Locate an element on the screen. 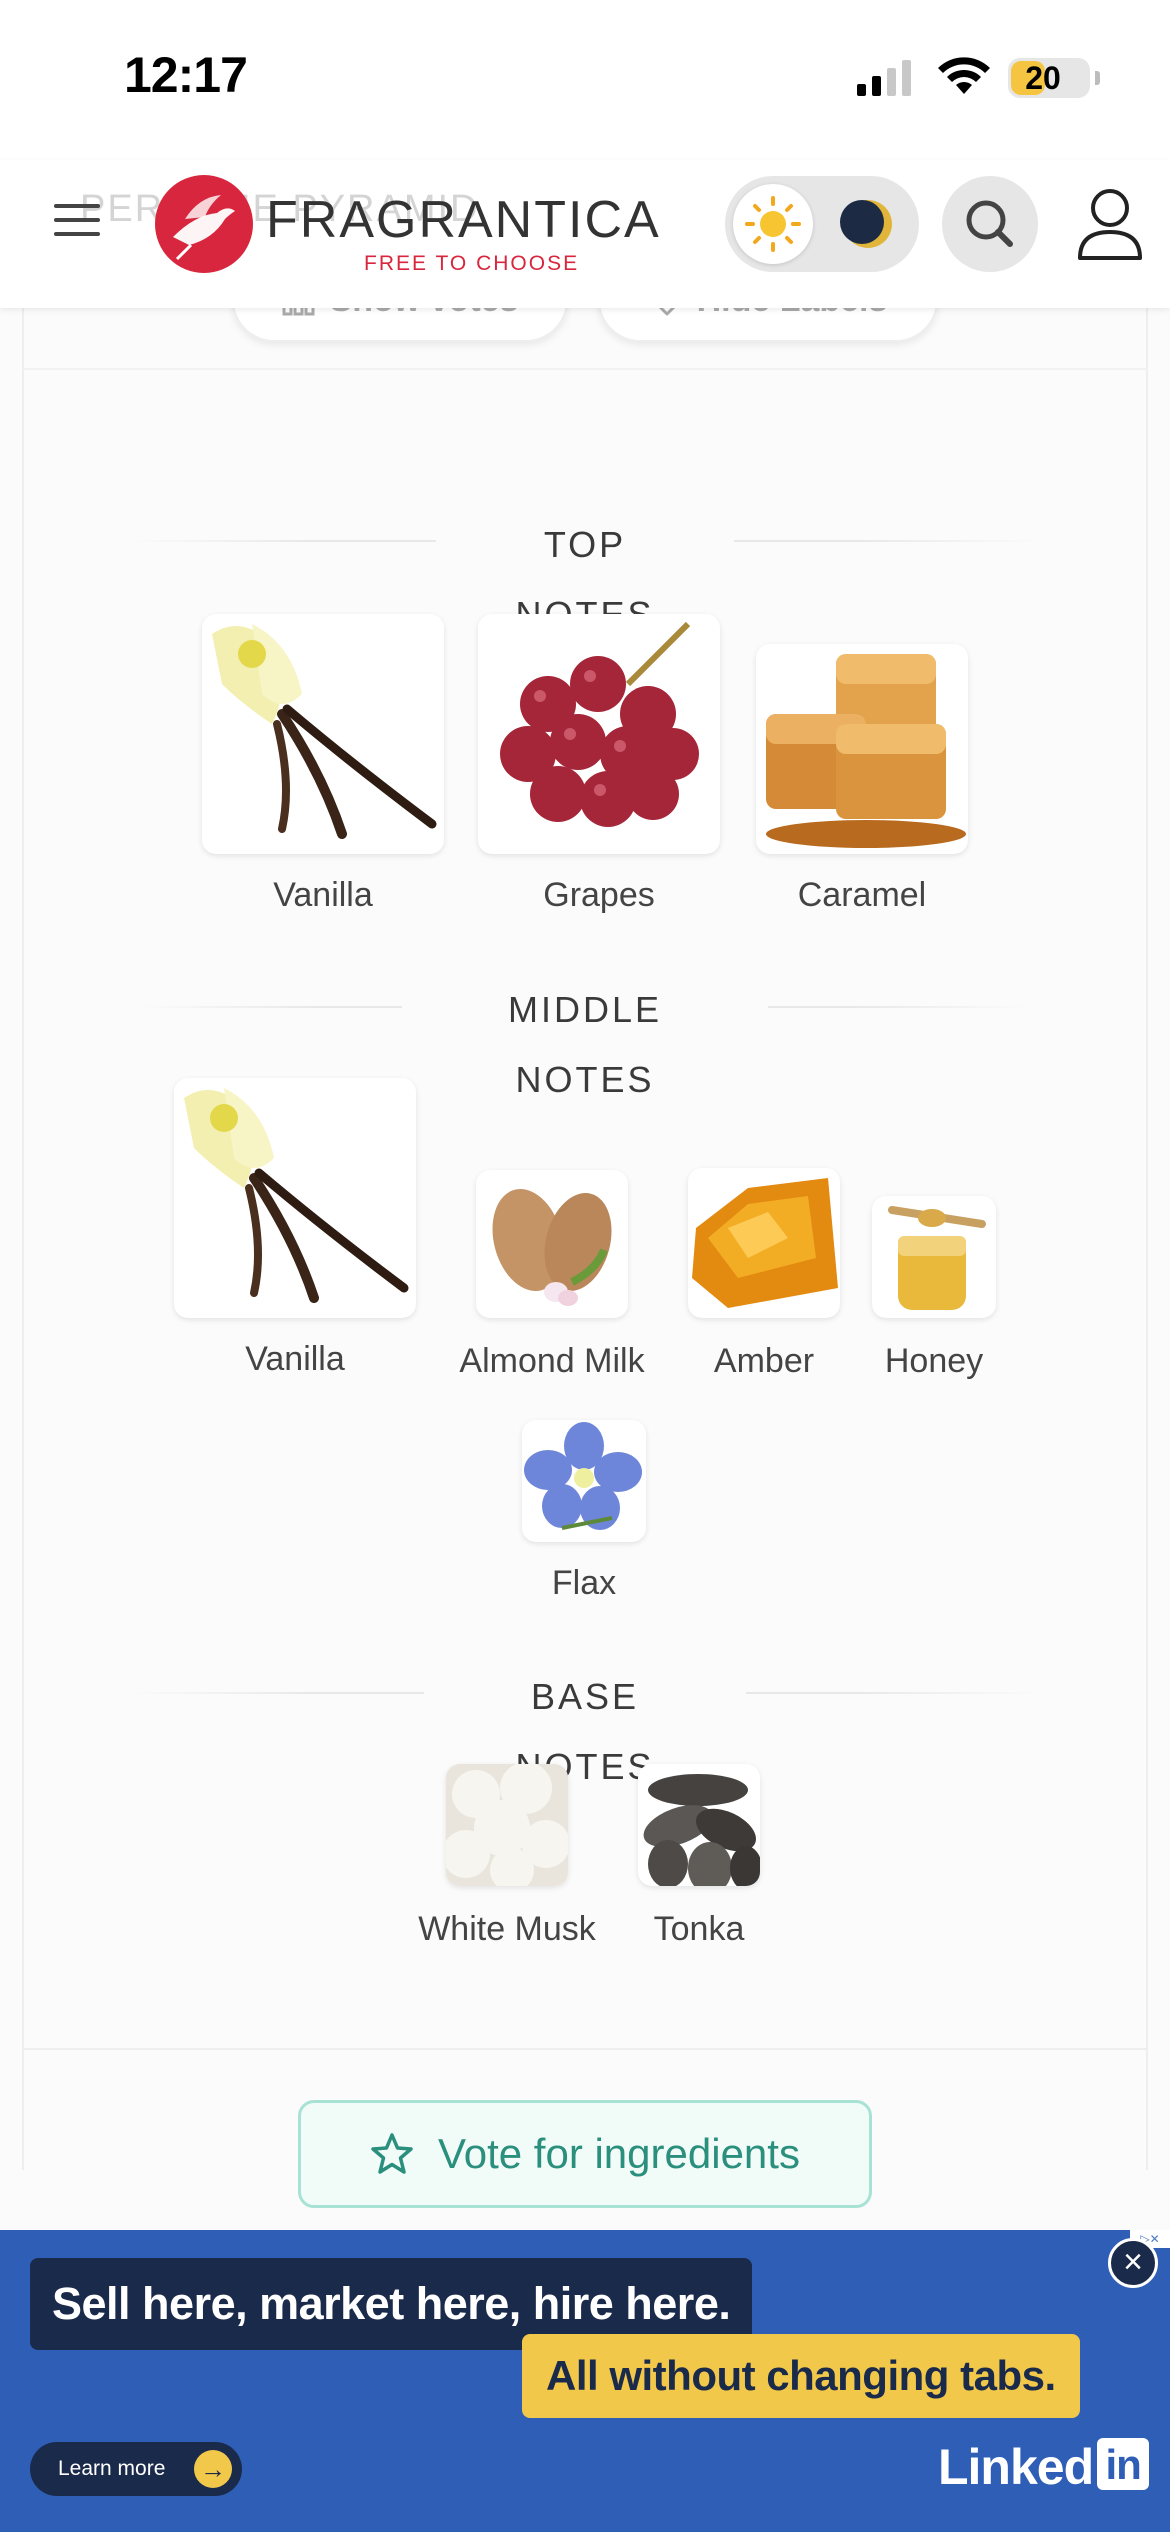 The height and width of the screenshot is (2532, 1170). middle-notes-title: MIDDLE NOTES is located at coordinates (585, 1037).